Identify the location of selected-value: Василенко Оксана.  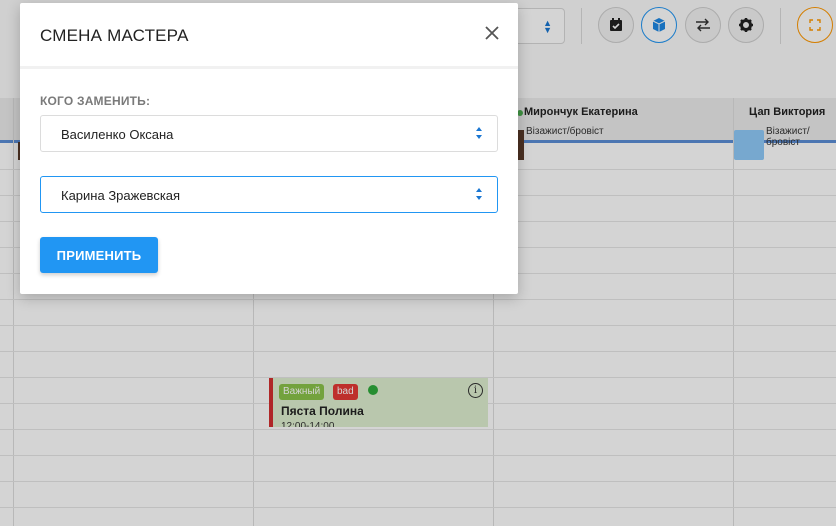
(117, 134).